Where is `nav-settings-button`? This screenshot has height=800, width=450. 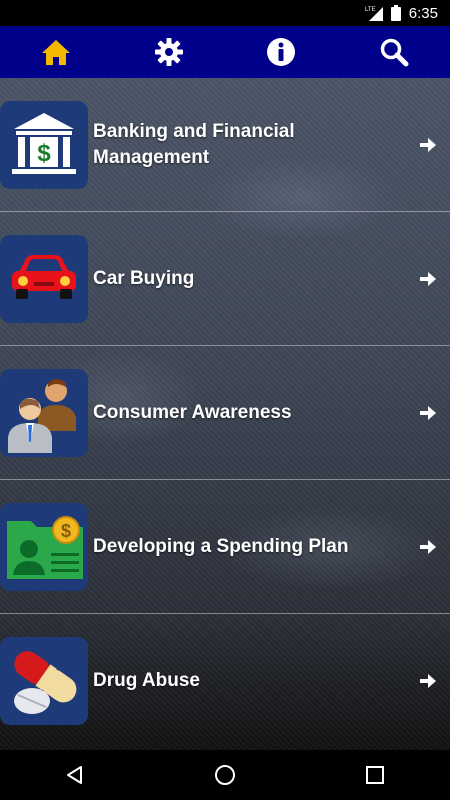 nav-settings-button is located at coordinates (169, 52).